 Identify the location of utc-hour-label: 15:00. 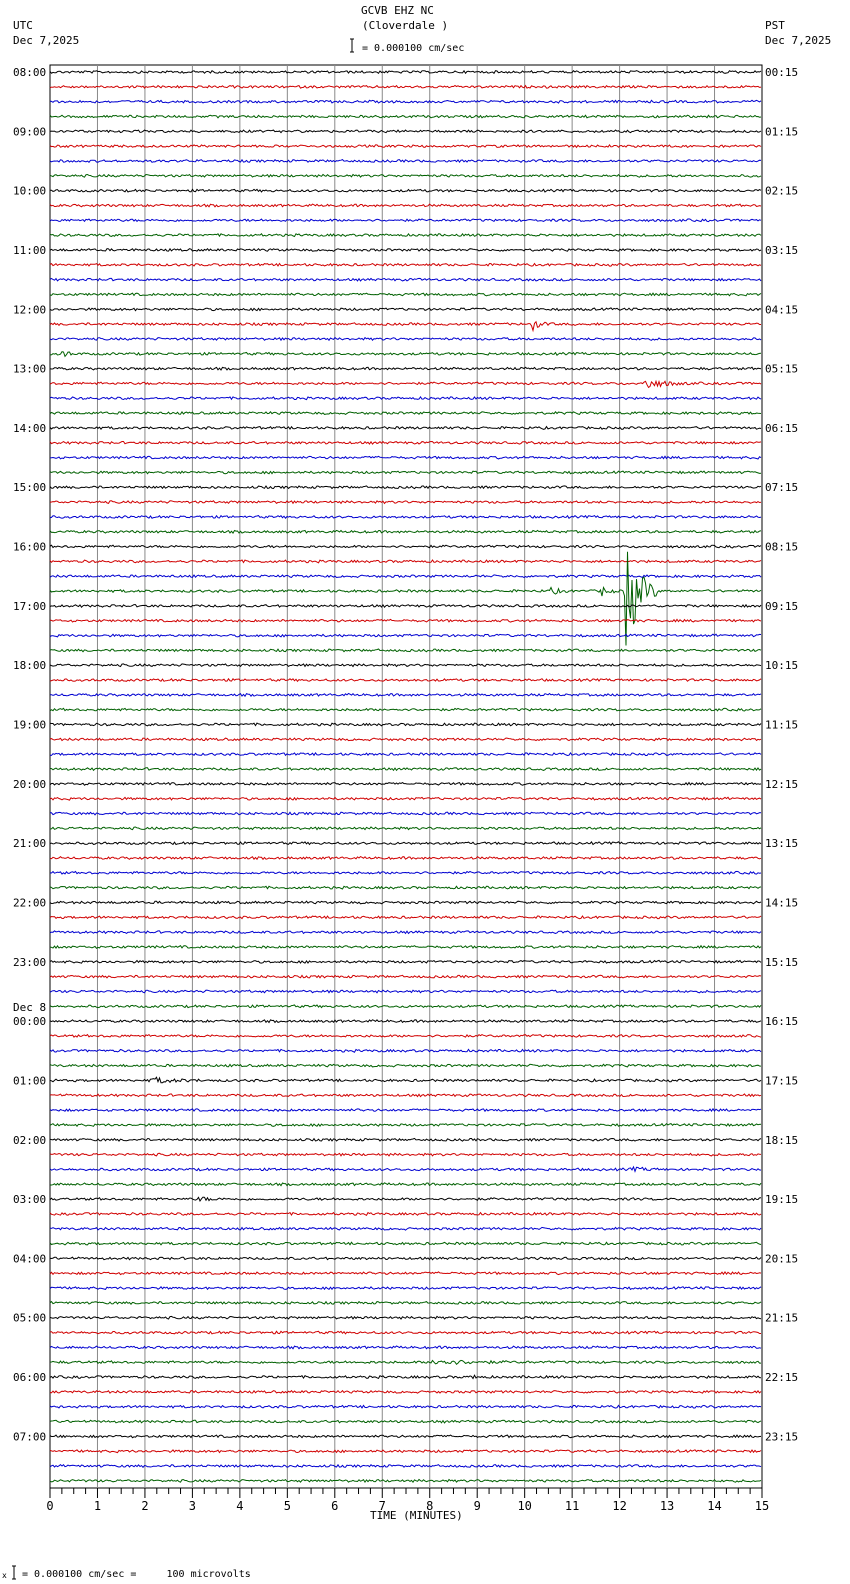
(29, 487).